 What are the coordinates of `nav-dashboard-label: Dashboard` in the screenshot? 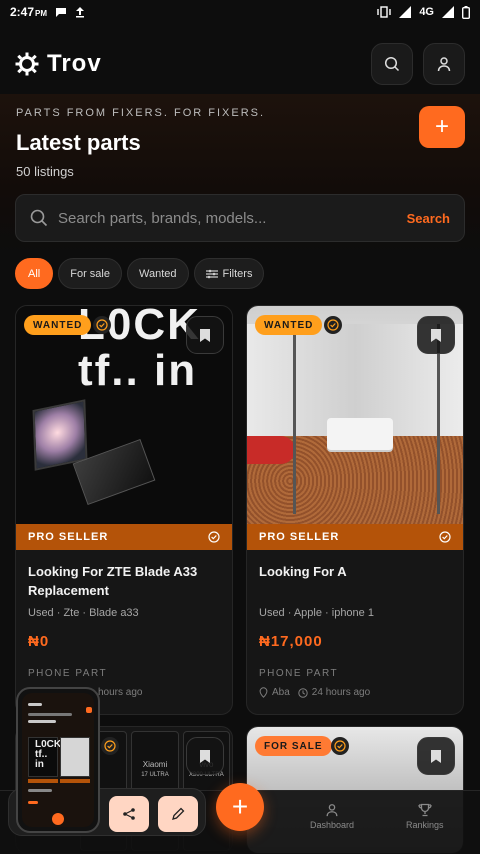 It's located at (332, 825).